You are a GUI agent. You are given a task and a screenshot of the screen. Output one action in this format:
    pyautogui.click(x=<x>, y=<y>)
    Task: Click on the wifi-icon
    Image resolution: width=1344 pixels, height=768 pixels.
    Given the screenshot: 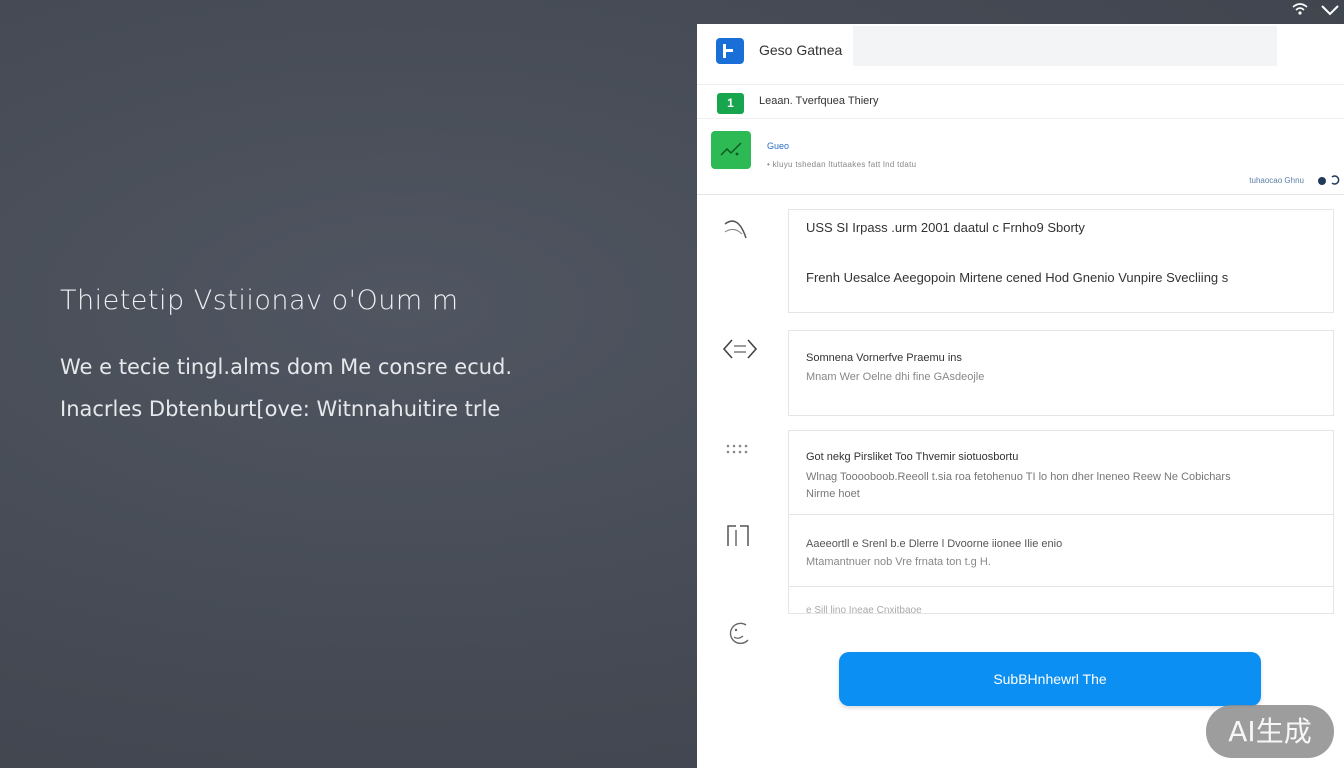 What is the action you would take?
    pyautogui.click(x=1300, y=11)
    